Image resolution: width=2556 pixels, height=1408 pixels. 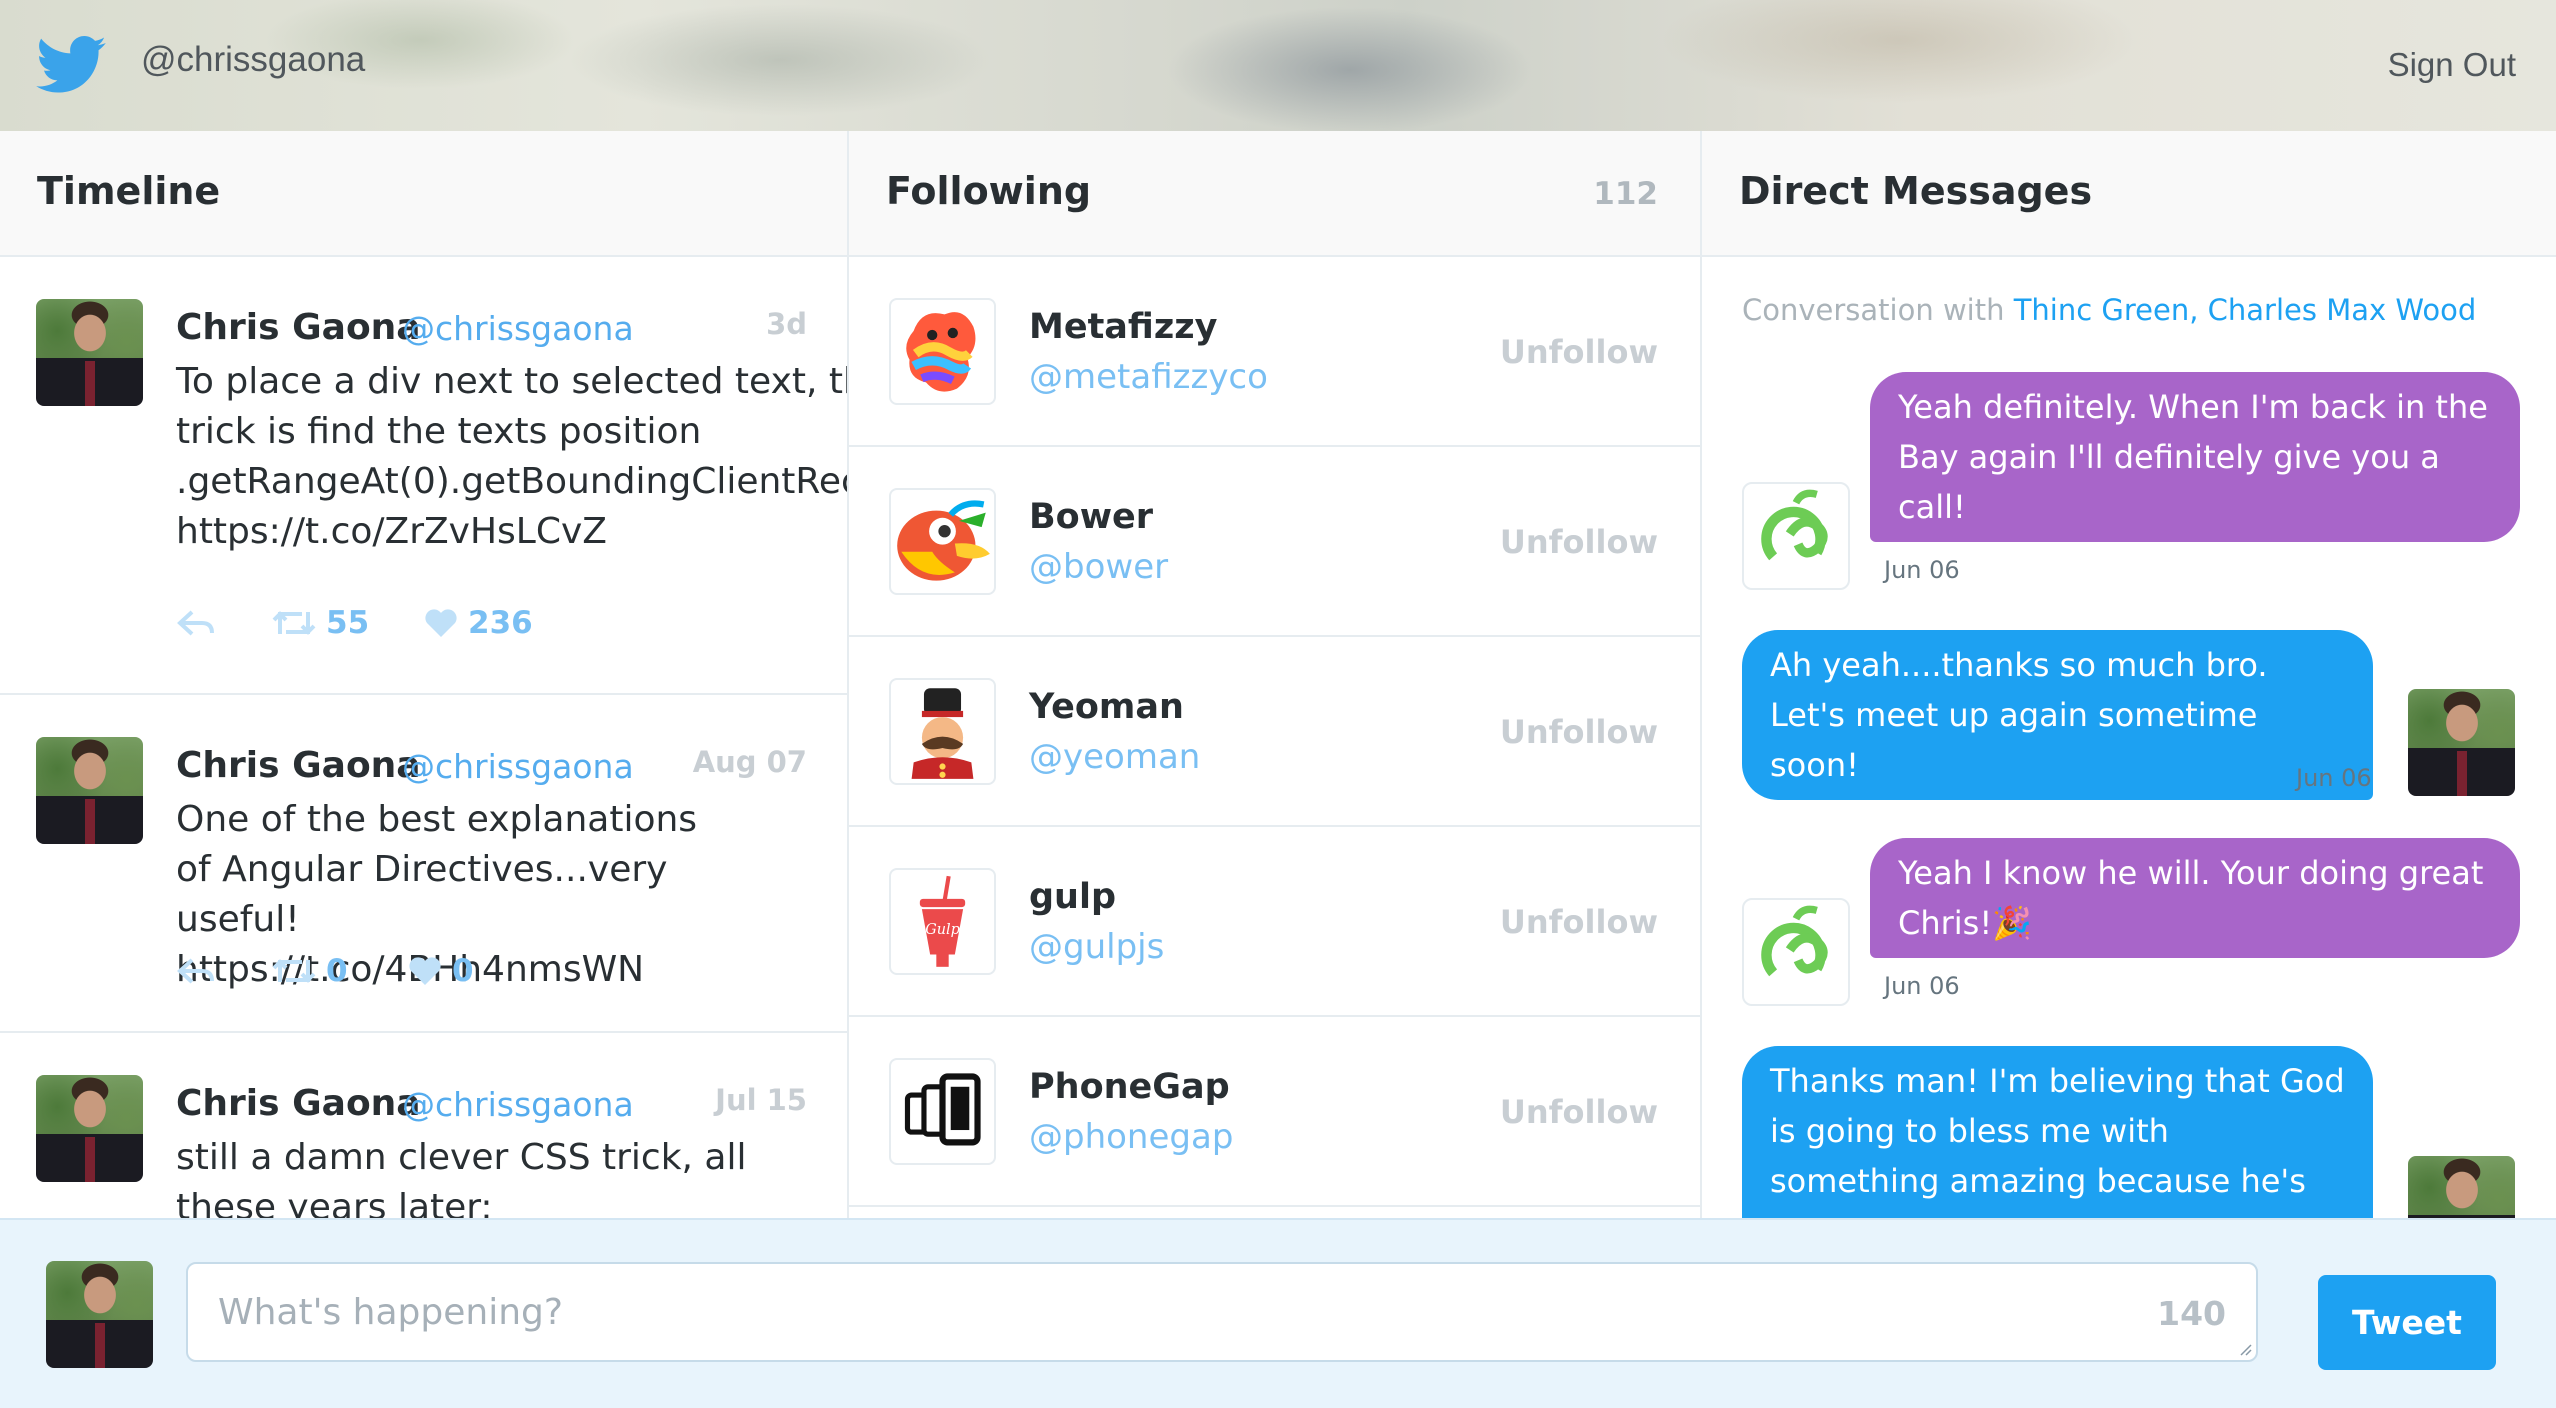 What do you see at coordinates (1091, 517) in the screenshot?
I see `following-name: Bower` at bounding box center [1091, 517].